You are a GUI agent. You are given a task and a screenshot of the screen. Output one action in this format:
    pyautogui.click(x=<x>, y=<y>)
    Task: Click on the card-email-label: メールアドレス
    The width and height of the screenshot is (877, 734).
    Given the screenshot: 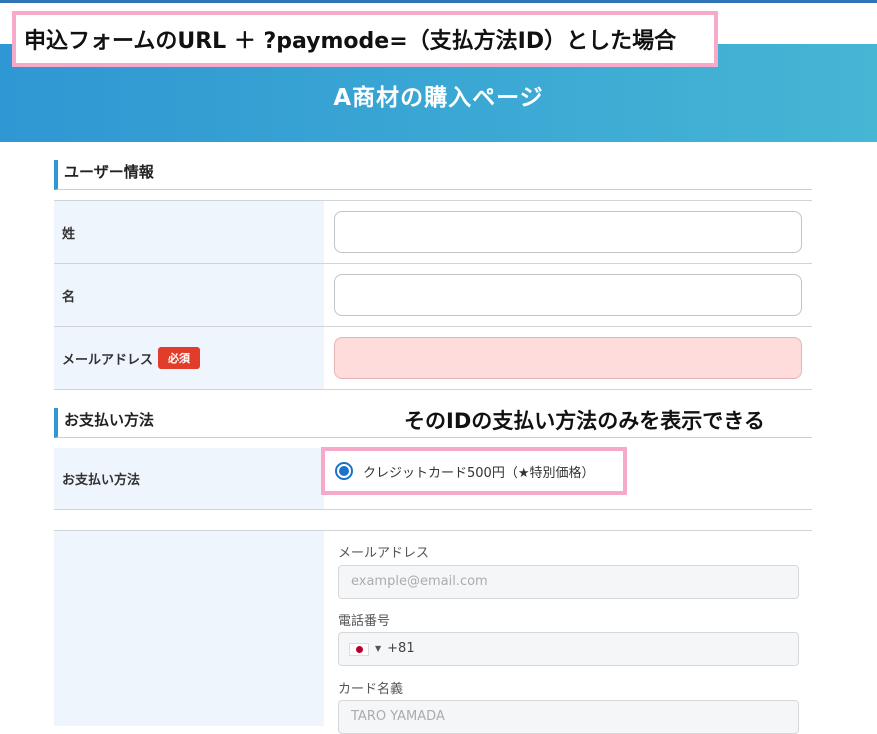 What is the action you would take?
    pyautogui.click(x=384, y=553)
    